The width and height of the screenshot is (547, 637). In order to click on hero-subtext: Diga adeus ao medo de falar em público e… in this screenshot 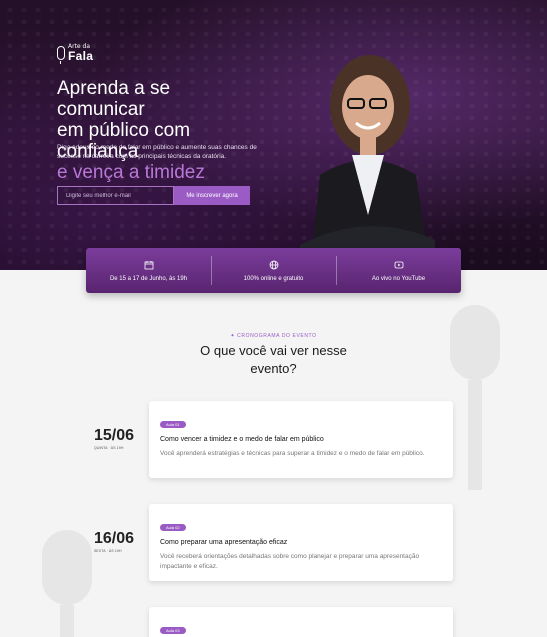, I will do `click(157, 152)`.